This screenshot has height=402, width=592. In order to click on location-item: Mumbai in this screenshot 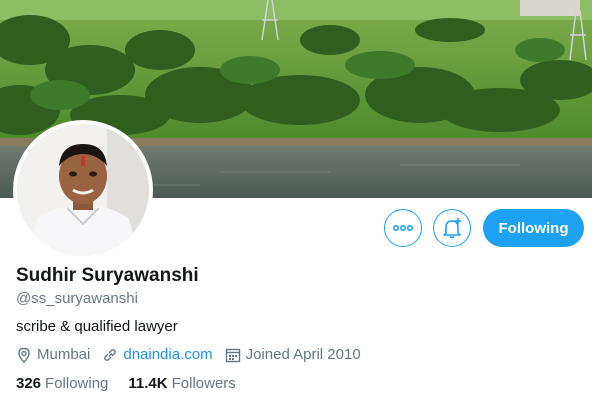, I will do `click(53, 354)`.